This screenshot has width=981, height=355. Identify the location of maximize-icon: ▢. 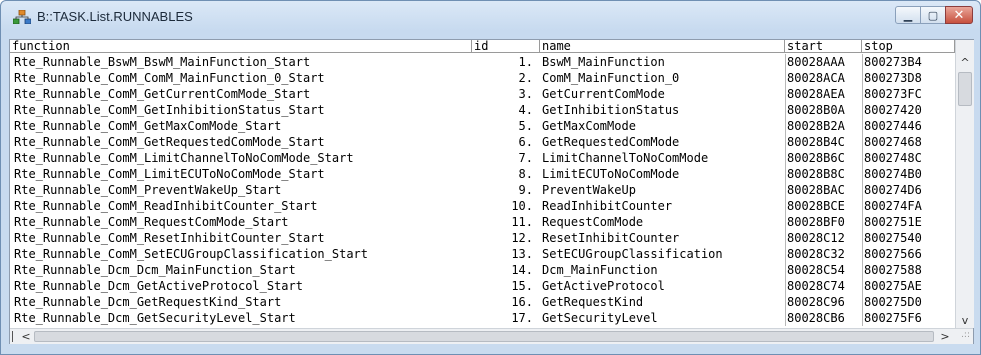
(933, 15).